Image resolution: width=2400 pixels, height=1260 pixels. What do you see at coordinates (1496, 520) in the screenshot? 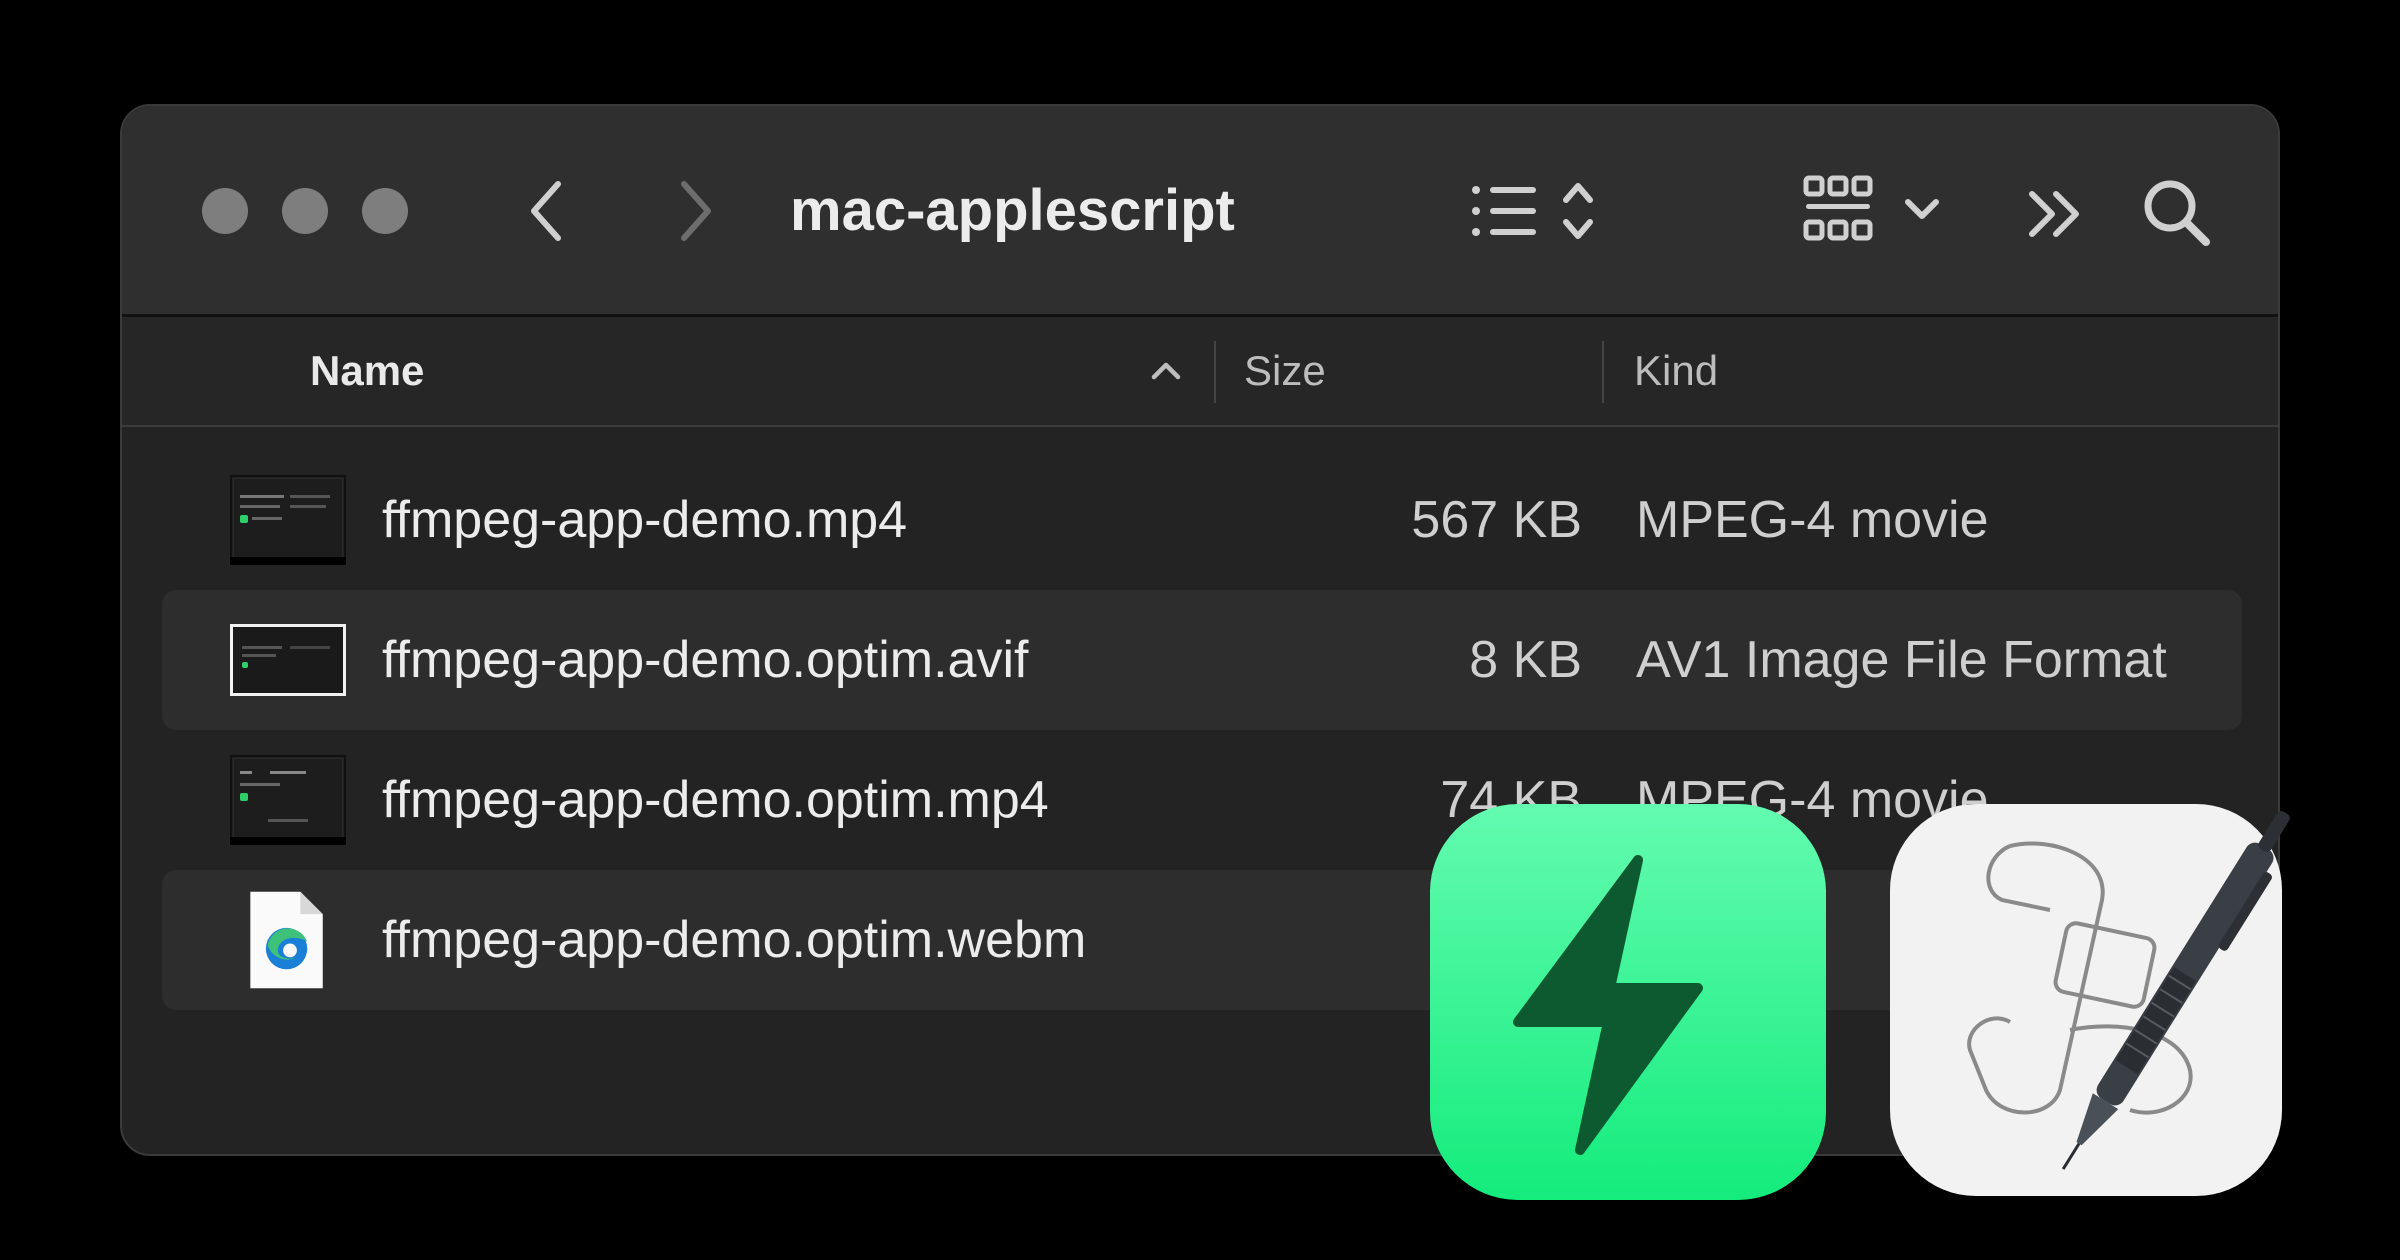
I see `file-size: 567 KB` at bounding box center [1496, 520].